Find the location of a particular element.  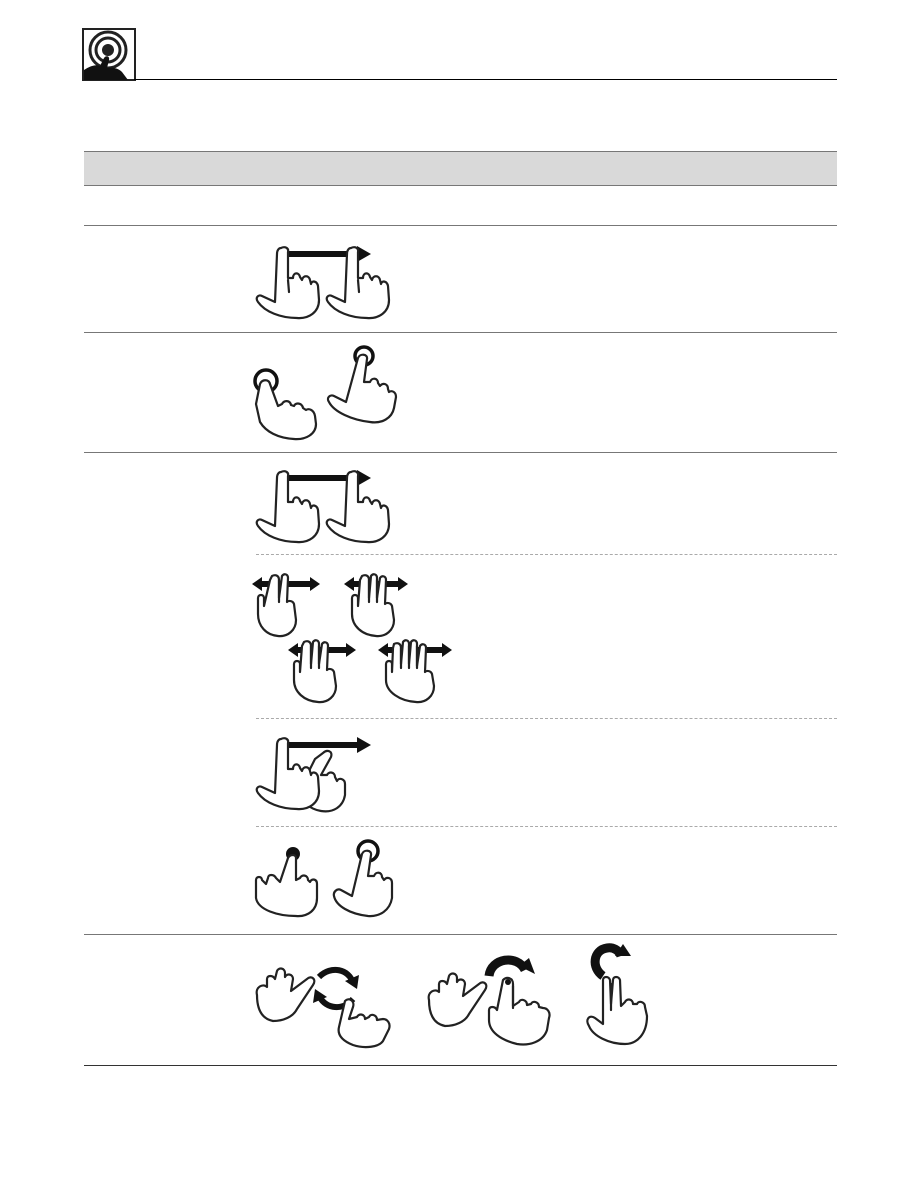

tap-and-hold-icon is located at coordinates (324, 878).